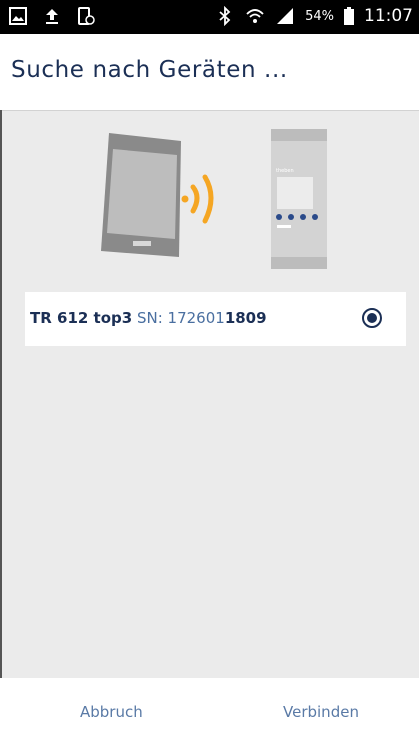 The width and height of the screenshot is (419, 740). What do you see at coordinates (197, 199) in the screenshot?
I see `wireless-signal-icon` at bounding box center [197, 199].